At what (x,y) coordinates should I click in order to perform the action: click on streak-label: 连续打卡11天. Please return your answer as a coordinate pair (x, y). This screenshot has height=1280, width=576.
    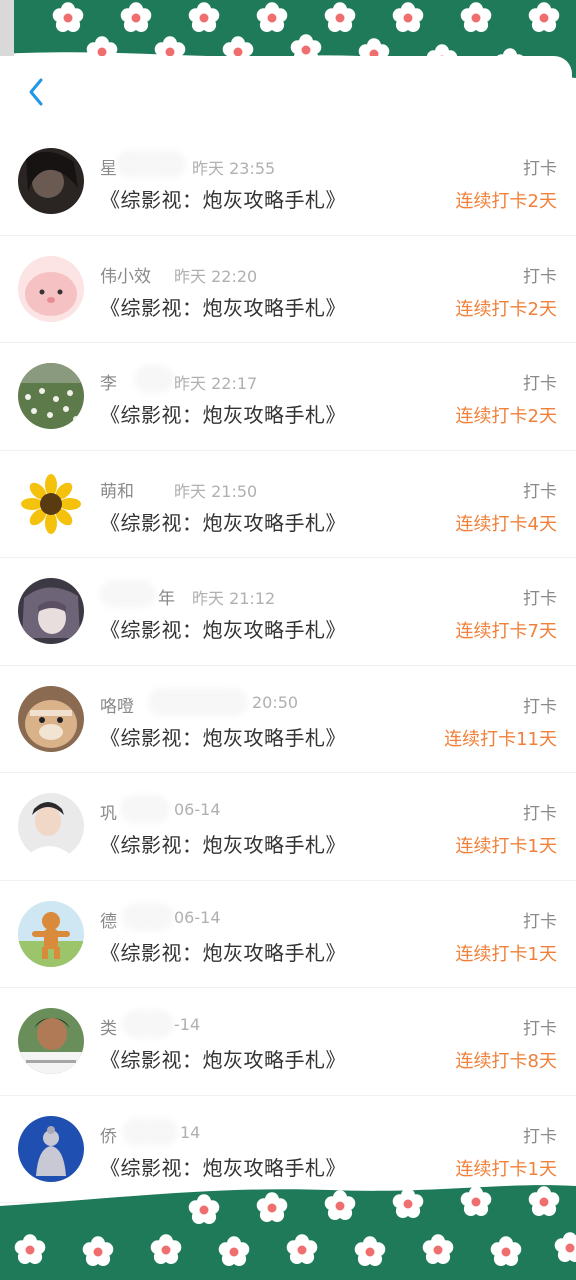
    Looking at the image, I should click on (500, 739).